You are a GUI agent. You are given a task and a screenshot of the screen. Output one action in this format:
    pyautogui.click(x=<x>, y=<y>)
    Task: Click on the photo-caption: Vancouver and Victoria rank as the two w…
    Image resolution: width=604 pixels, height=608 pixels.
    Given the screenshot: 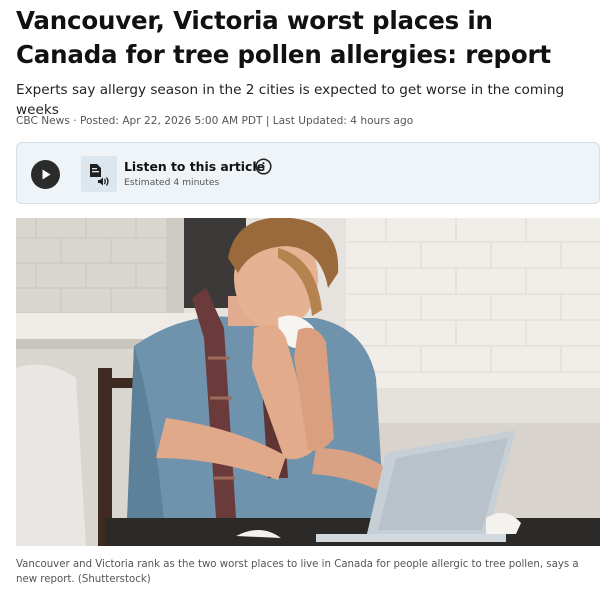 What is the action you would take?
    pyautogui.click(x=297, y=572)
    